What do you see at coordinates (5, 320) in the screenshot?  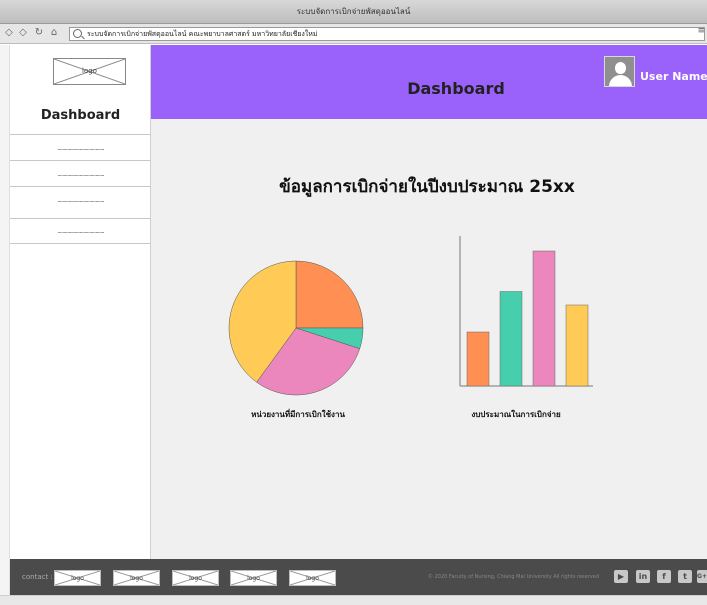 I see `window-edge` at bounding box center [5, 320].